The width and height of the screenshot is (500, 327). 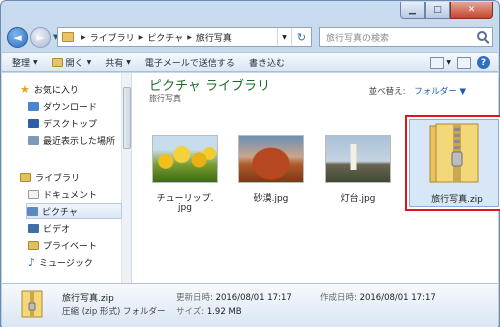 I want to click on open-label: 開く, so click(x=74, y=63).